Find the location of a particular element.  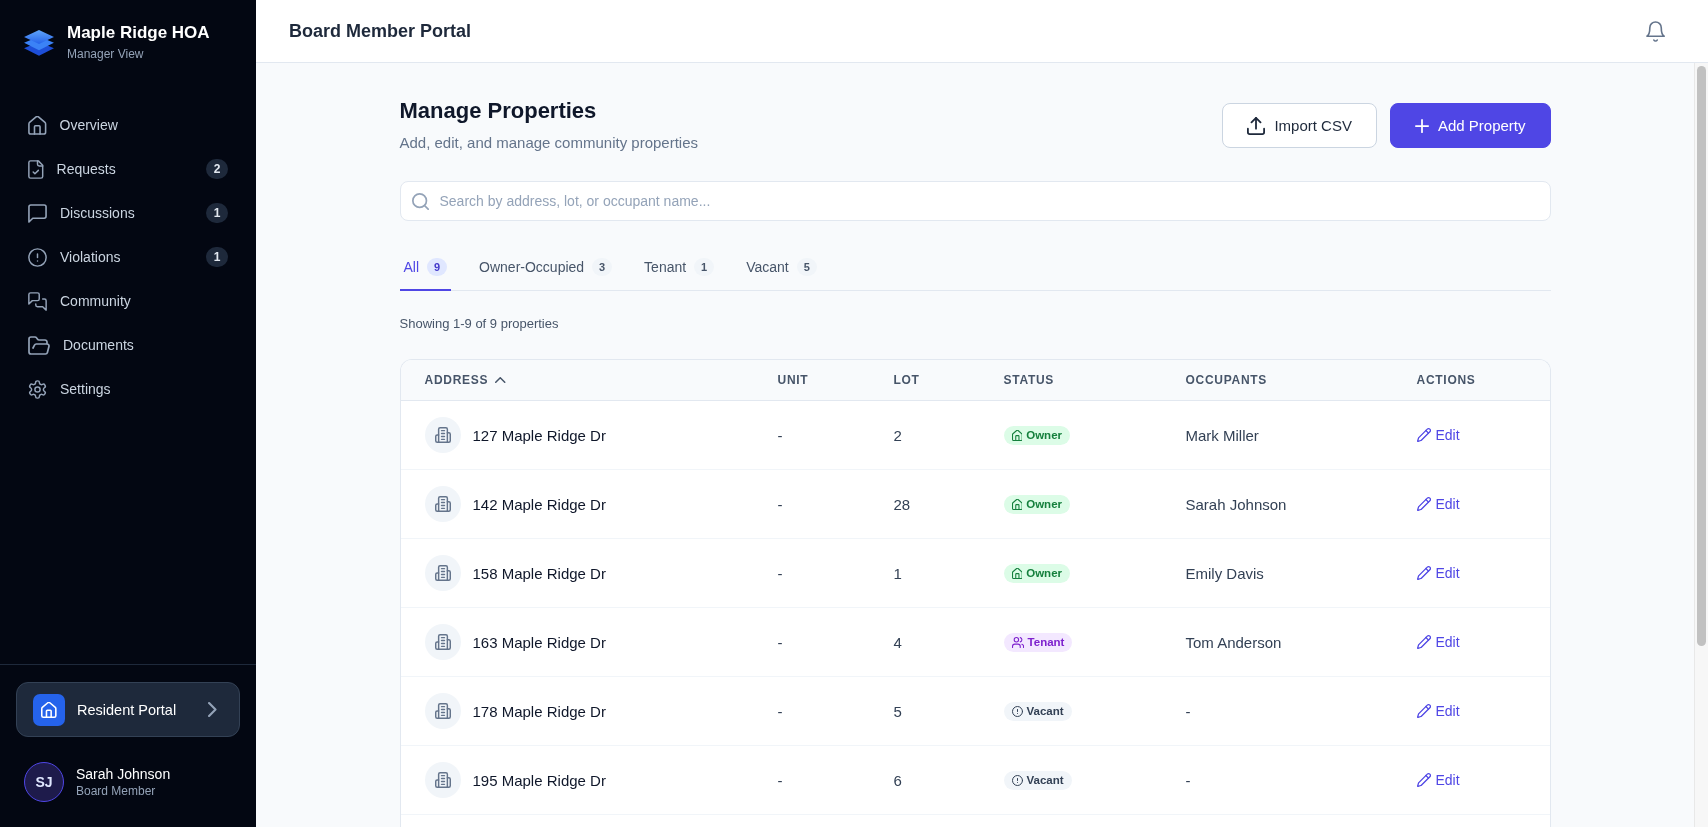

settings-icon is located at coordinates (37, 389).